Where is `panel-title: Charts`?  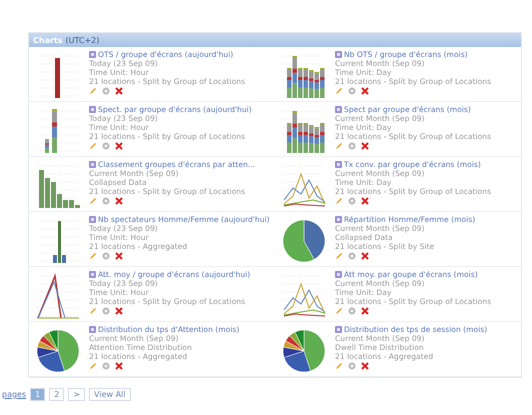 panel-title: Charts is located at coordinates (47, 40).